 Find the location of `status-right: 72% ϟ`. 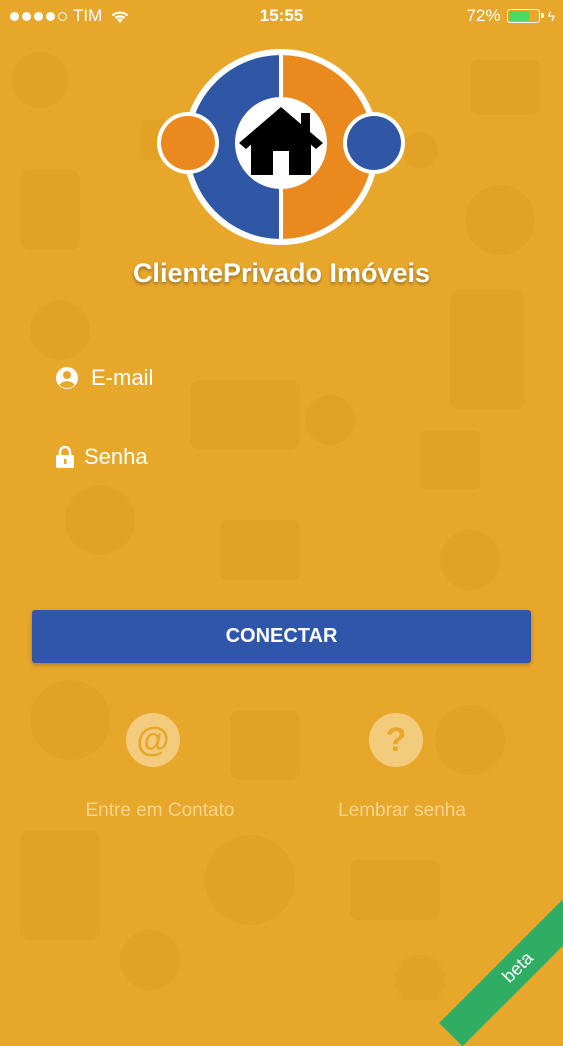

status-right: 72% ϟ is located at coordinates (511, 16).